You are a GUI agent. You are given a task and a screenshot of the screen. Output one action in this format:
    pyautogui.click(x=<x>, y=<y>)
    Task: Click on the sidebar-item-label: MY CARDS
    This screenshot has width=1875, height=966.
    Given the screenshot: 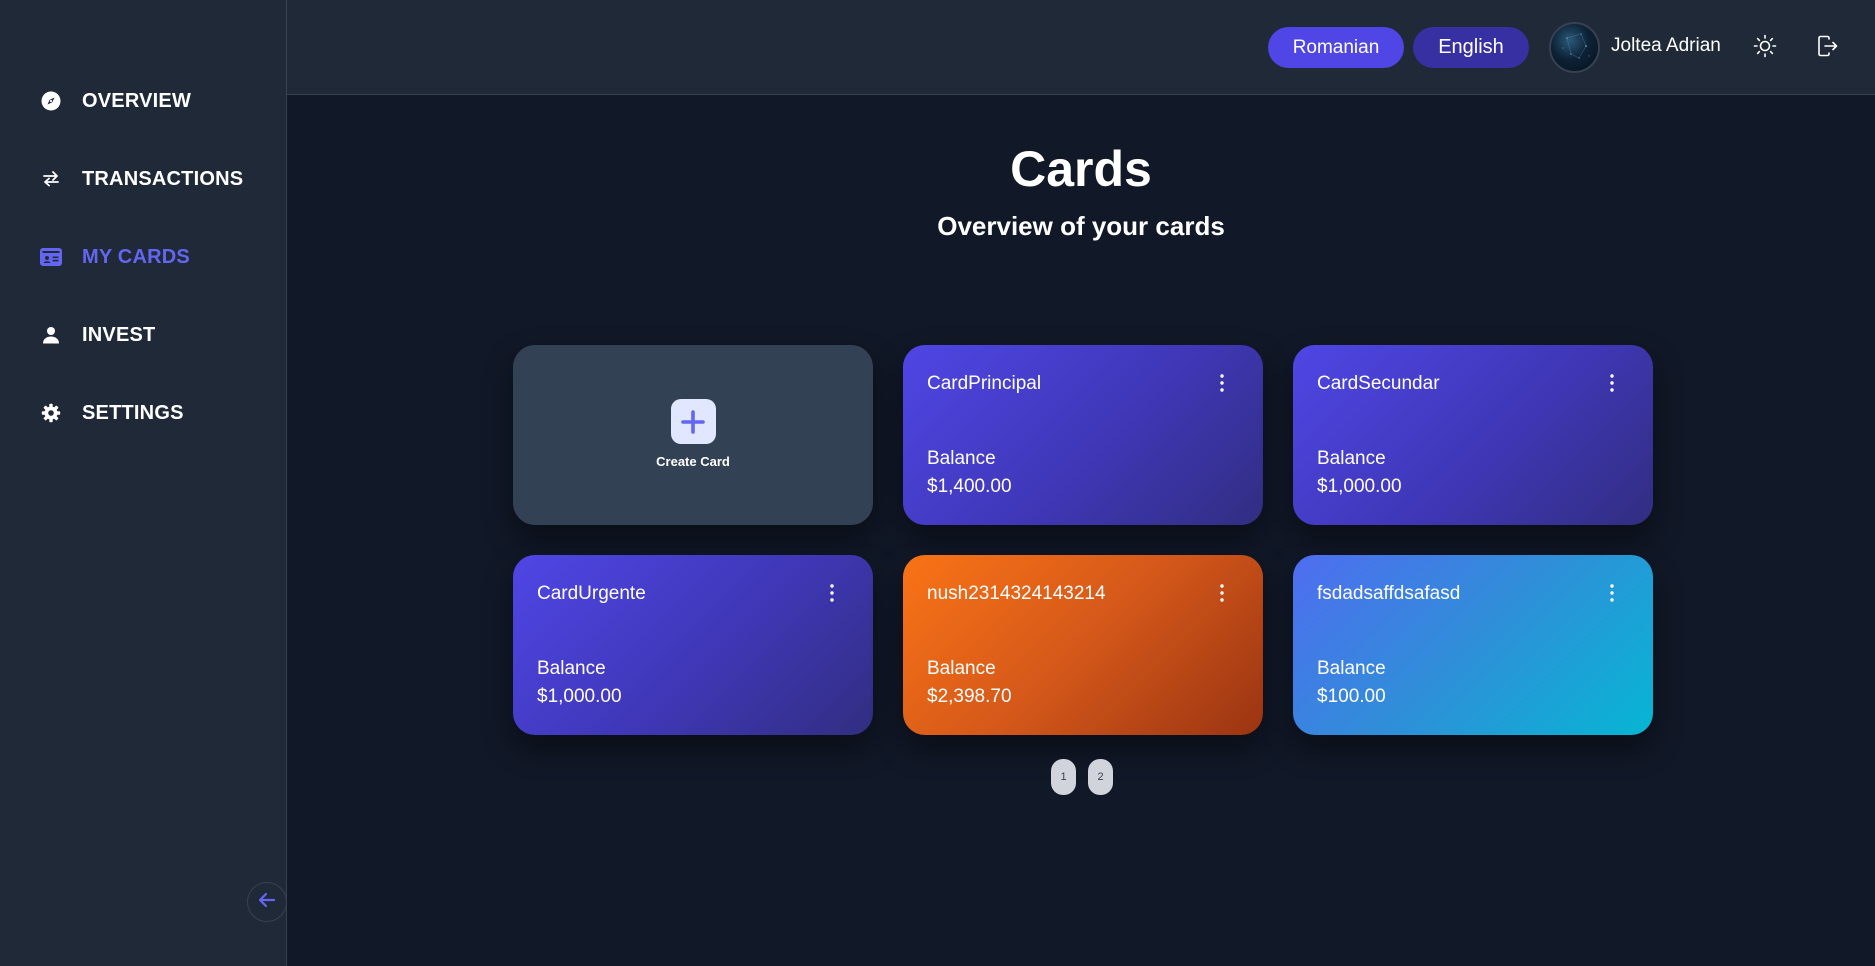 What is the action you would take?
    pyautogui.click(x=136, y=256)
    